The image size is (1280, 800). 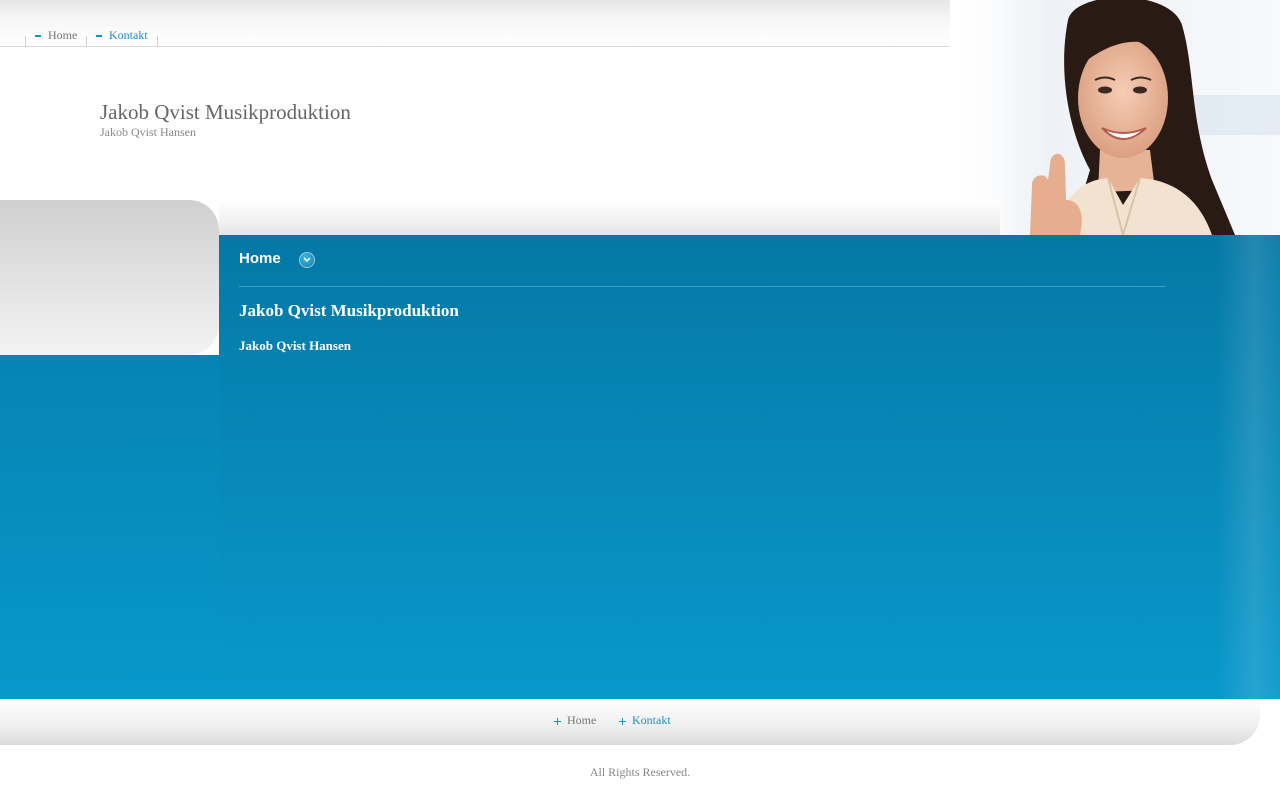 What do you see at coordinates (128, 35) in the screenshot?
I see `top-nav-kontakt-label: Kontakt` at bounding box center [128, 35].